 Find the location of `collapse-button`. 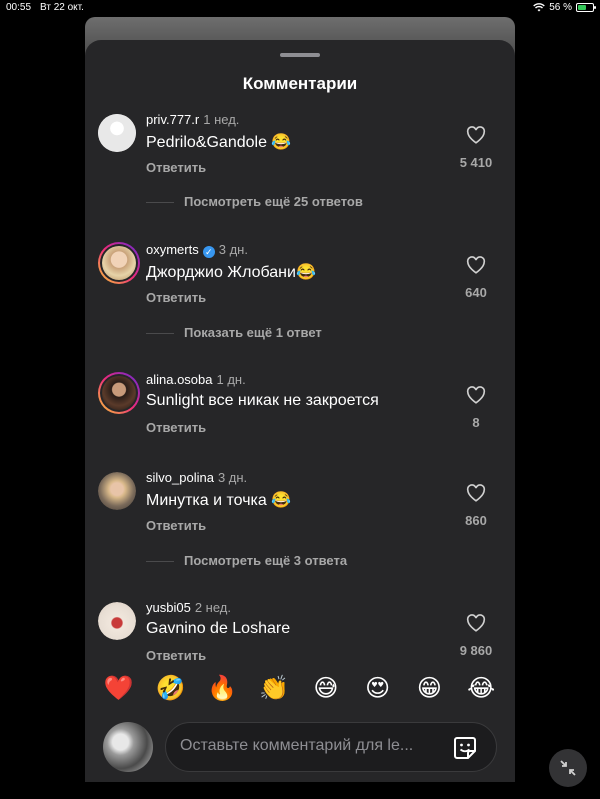

collapse-button is located at coordinates (568, 768).